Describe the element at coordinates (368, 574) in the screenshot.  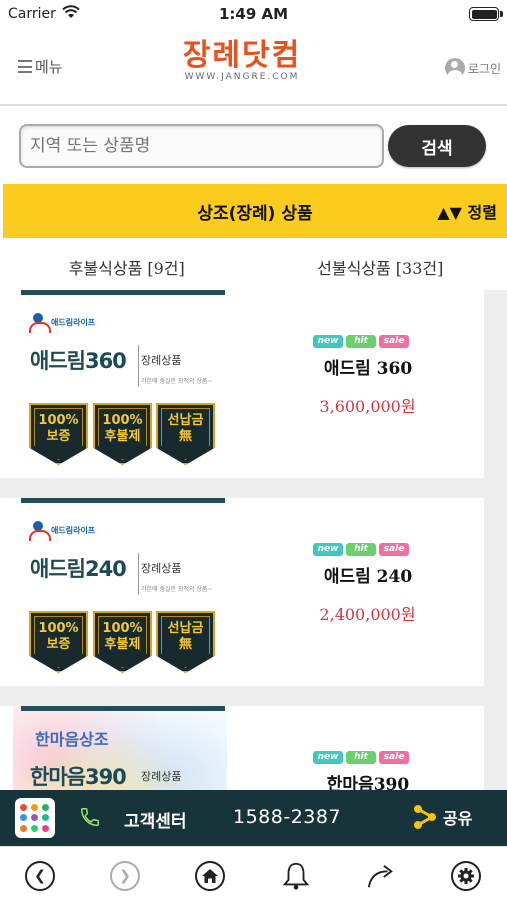
I see `product-name: 애드림 240` at that location.